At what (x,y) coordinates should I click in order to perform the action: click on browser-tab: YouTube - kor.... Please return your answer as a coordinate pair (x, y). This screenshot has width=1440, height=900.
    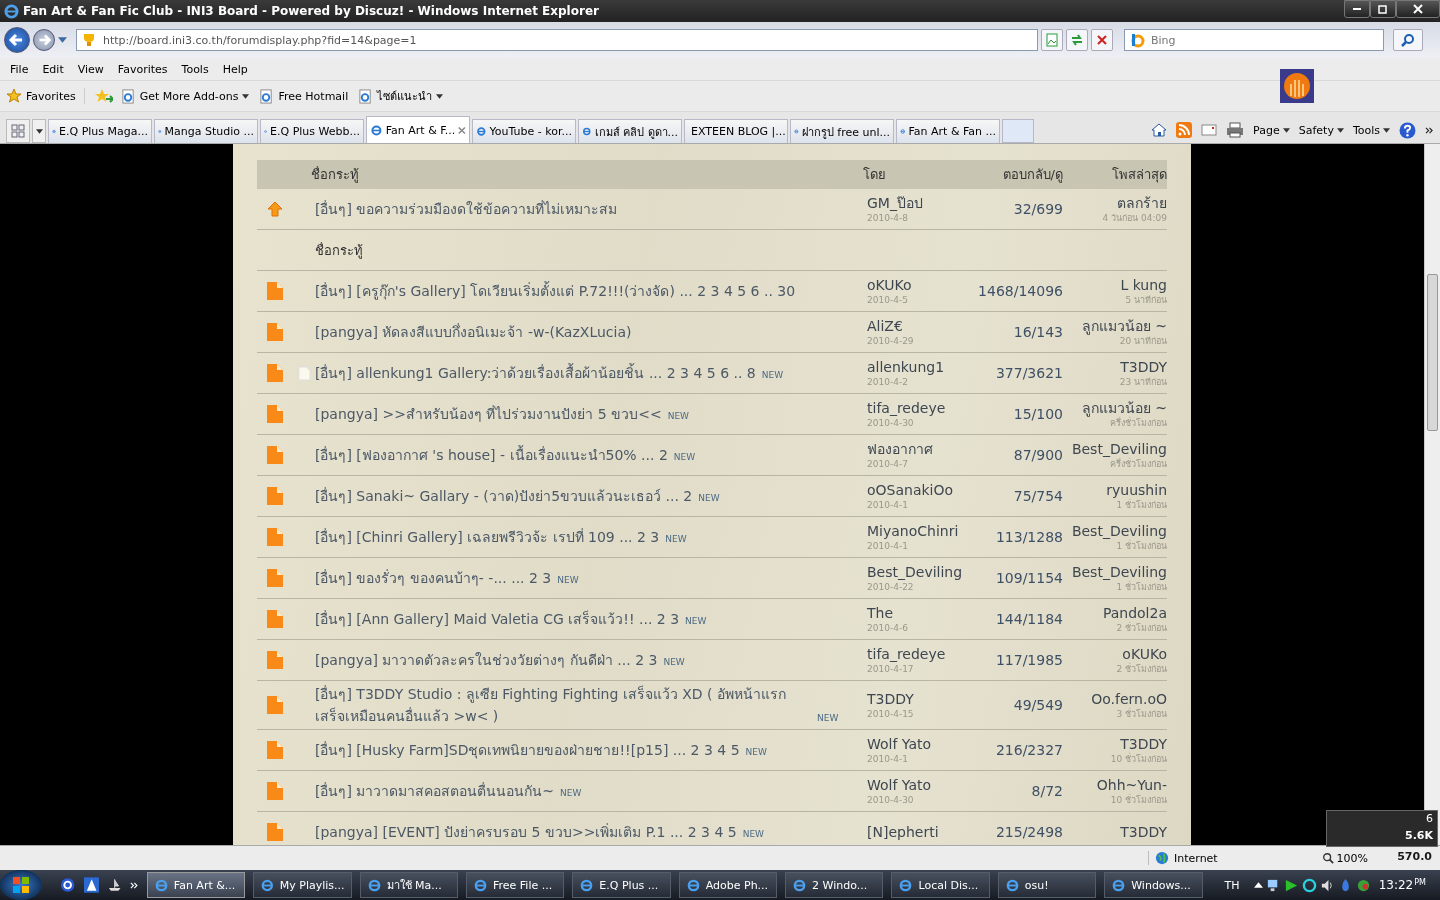
    Looking at the image, I should click on (524, 131).